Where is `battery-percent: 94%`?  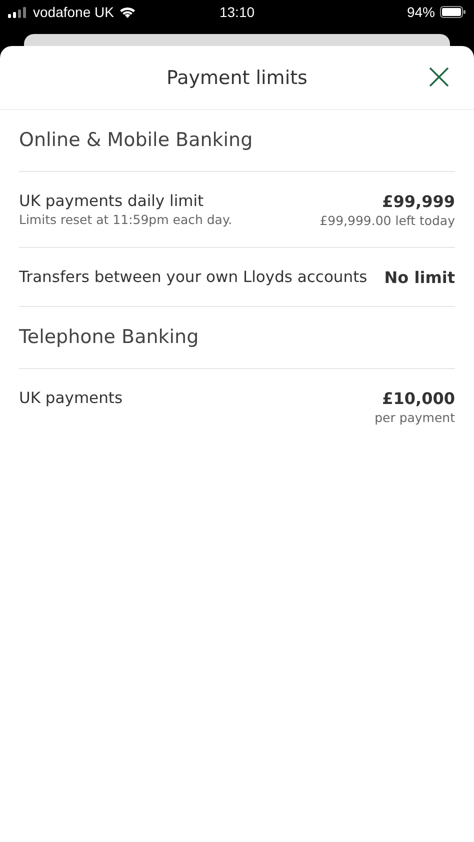
battery-percent: 94% is located at coordinates (420, 12).